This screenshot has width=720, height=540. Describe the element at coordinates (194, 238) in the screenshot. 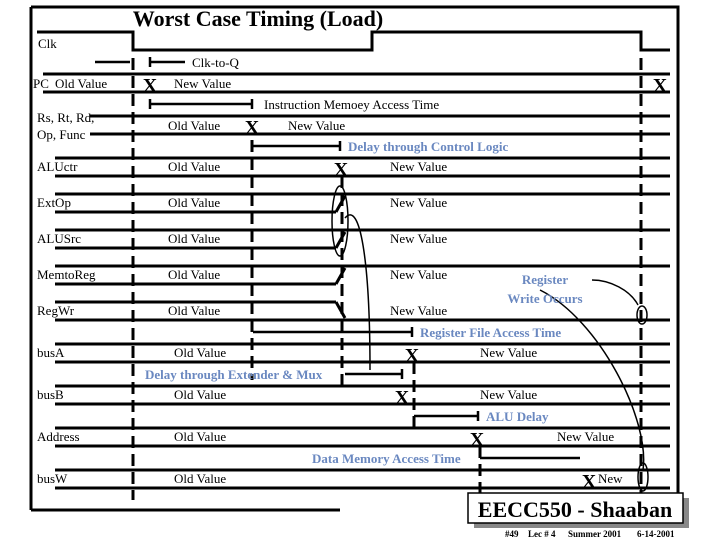

I see `alusrc-old-value: Old Value` at that location.